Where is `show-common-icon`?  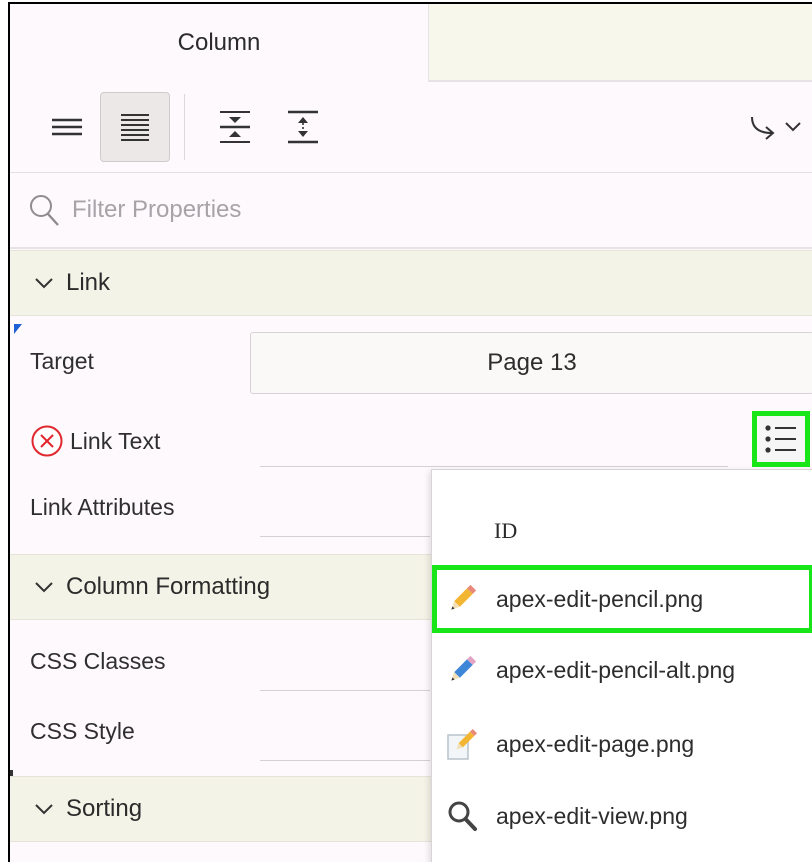 show-common-icon is located at coordinates (67, 127).